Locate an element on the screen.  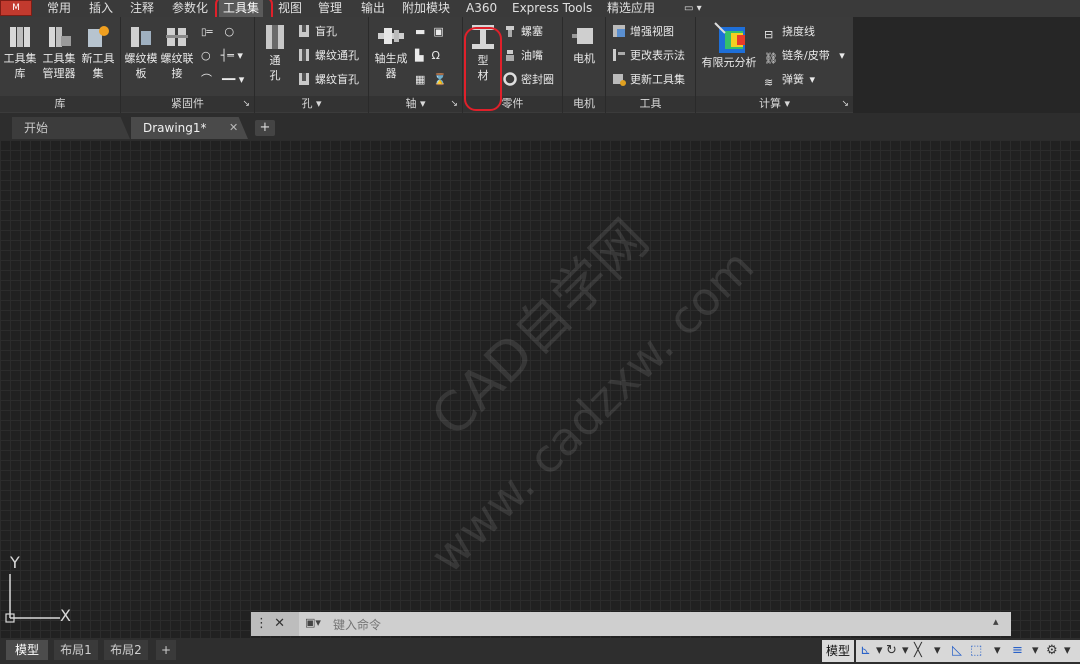
blind-hole-button: 盲孔 is located at coordinates (317, 32).